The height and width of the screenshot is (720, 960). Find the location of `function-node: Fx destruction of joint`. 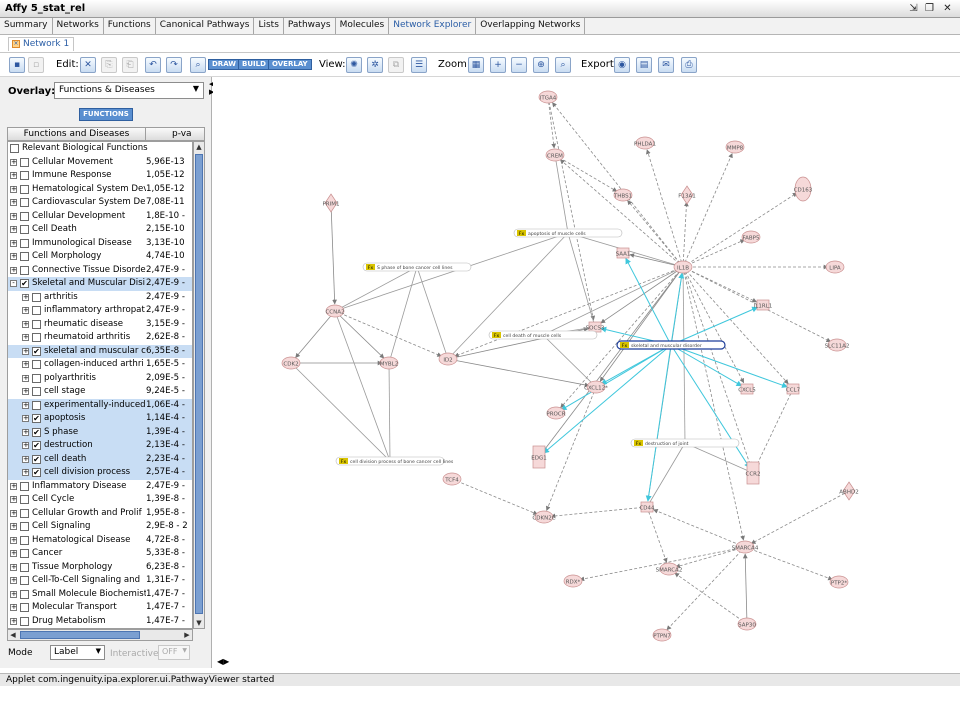

function-node: Fx destruction of joint is located at coordinates (685, 443).